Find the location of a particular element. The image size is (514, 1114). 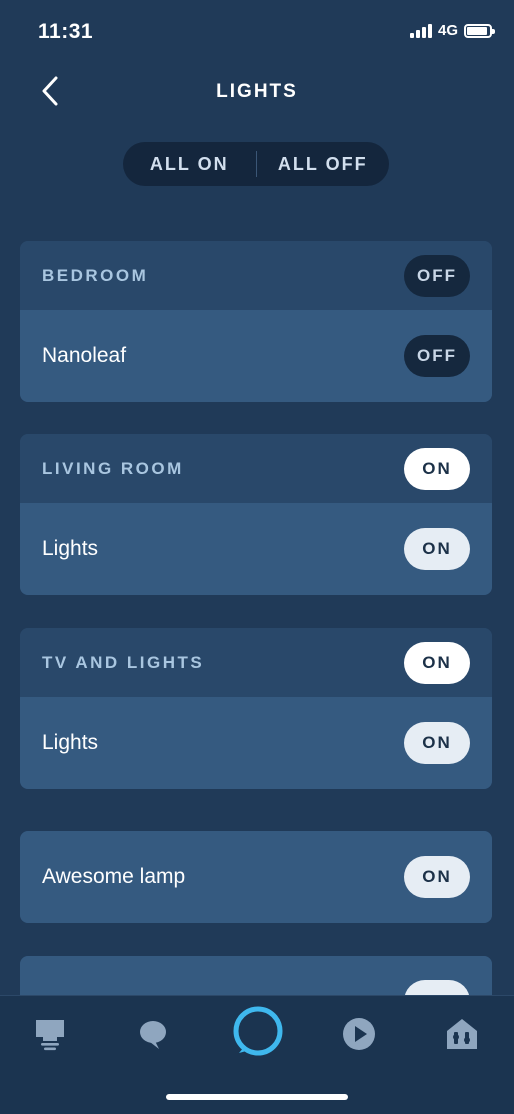

group-name: TV AND LIGHTS is located at coordinates (123, 662).